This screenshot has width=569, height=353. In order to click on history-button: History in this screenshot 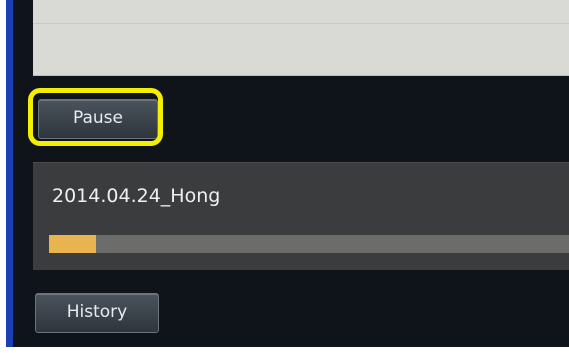, I will do `click(97, 313)`.